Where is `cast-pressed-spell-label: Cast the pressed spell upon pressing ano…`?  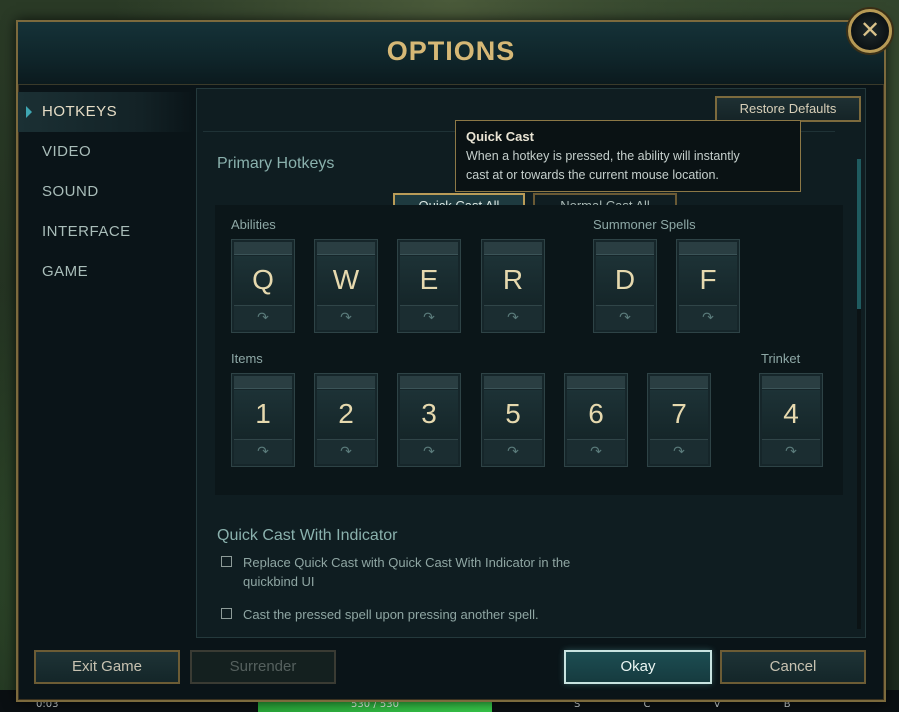 cast-pressed-spell-label: Cast the pressed spell upon pressing ano… is located at coordinates (391, 614).